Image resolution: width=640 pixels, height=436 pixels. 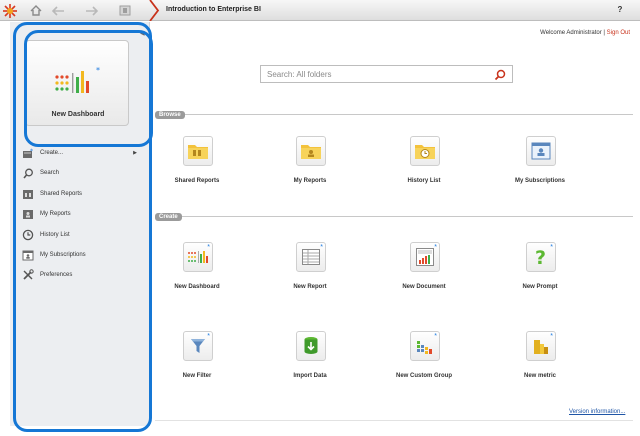 I want to click on home-icon, so click(x=36, y=10).